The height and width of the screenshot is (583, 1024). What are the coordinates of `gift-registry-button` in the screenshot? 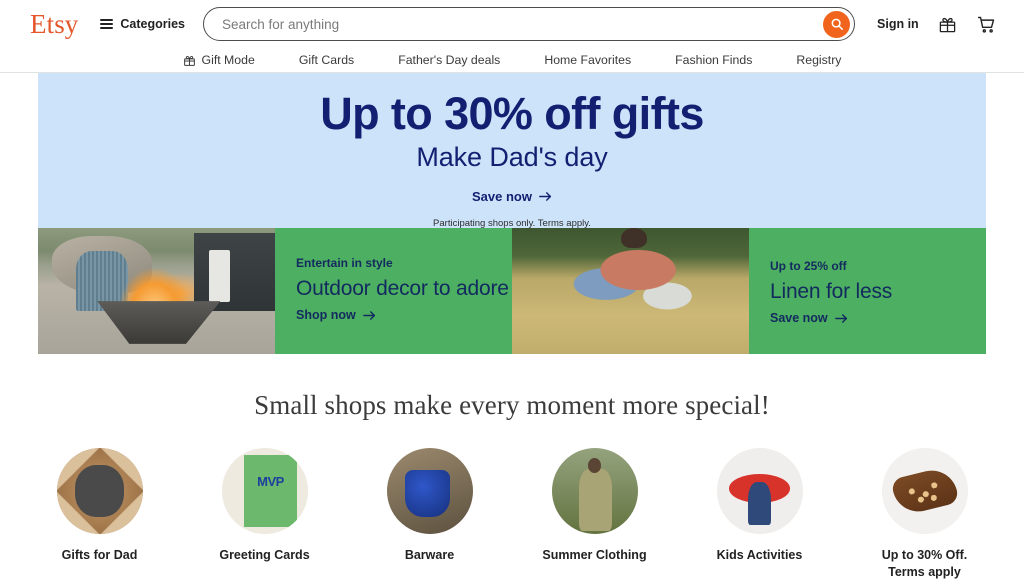 It's located at (947, 24).